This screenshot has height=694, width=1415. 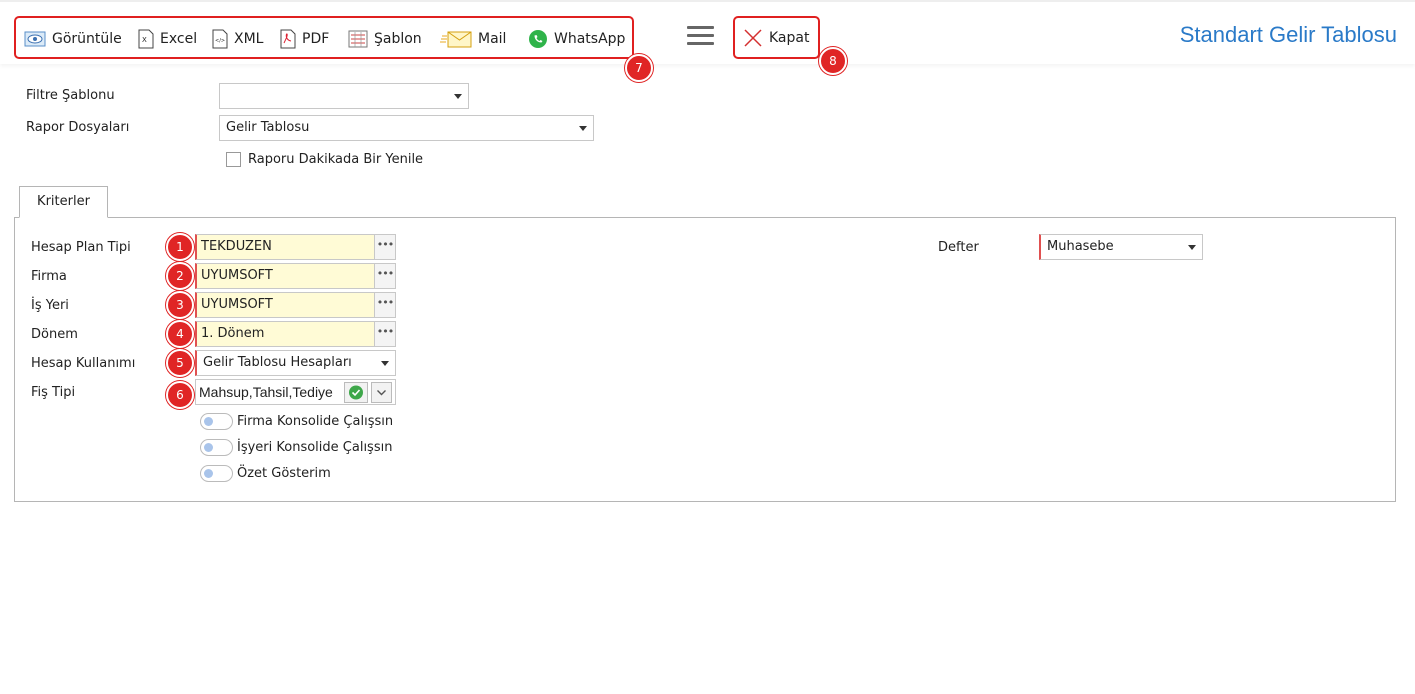 What do you see at coordinates (639, 68) in the screenshot?
I see `annotation-badge-7: 7` at bounding box center [639, 68].